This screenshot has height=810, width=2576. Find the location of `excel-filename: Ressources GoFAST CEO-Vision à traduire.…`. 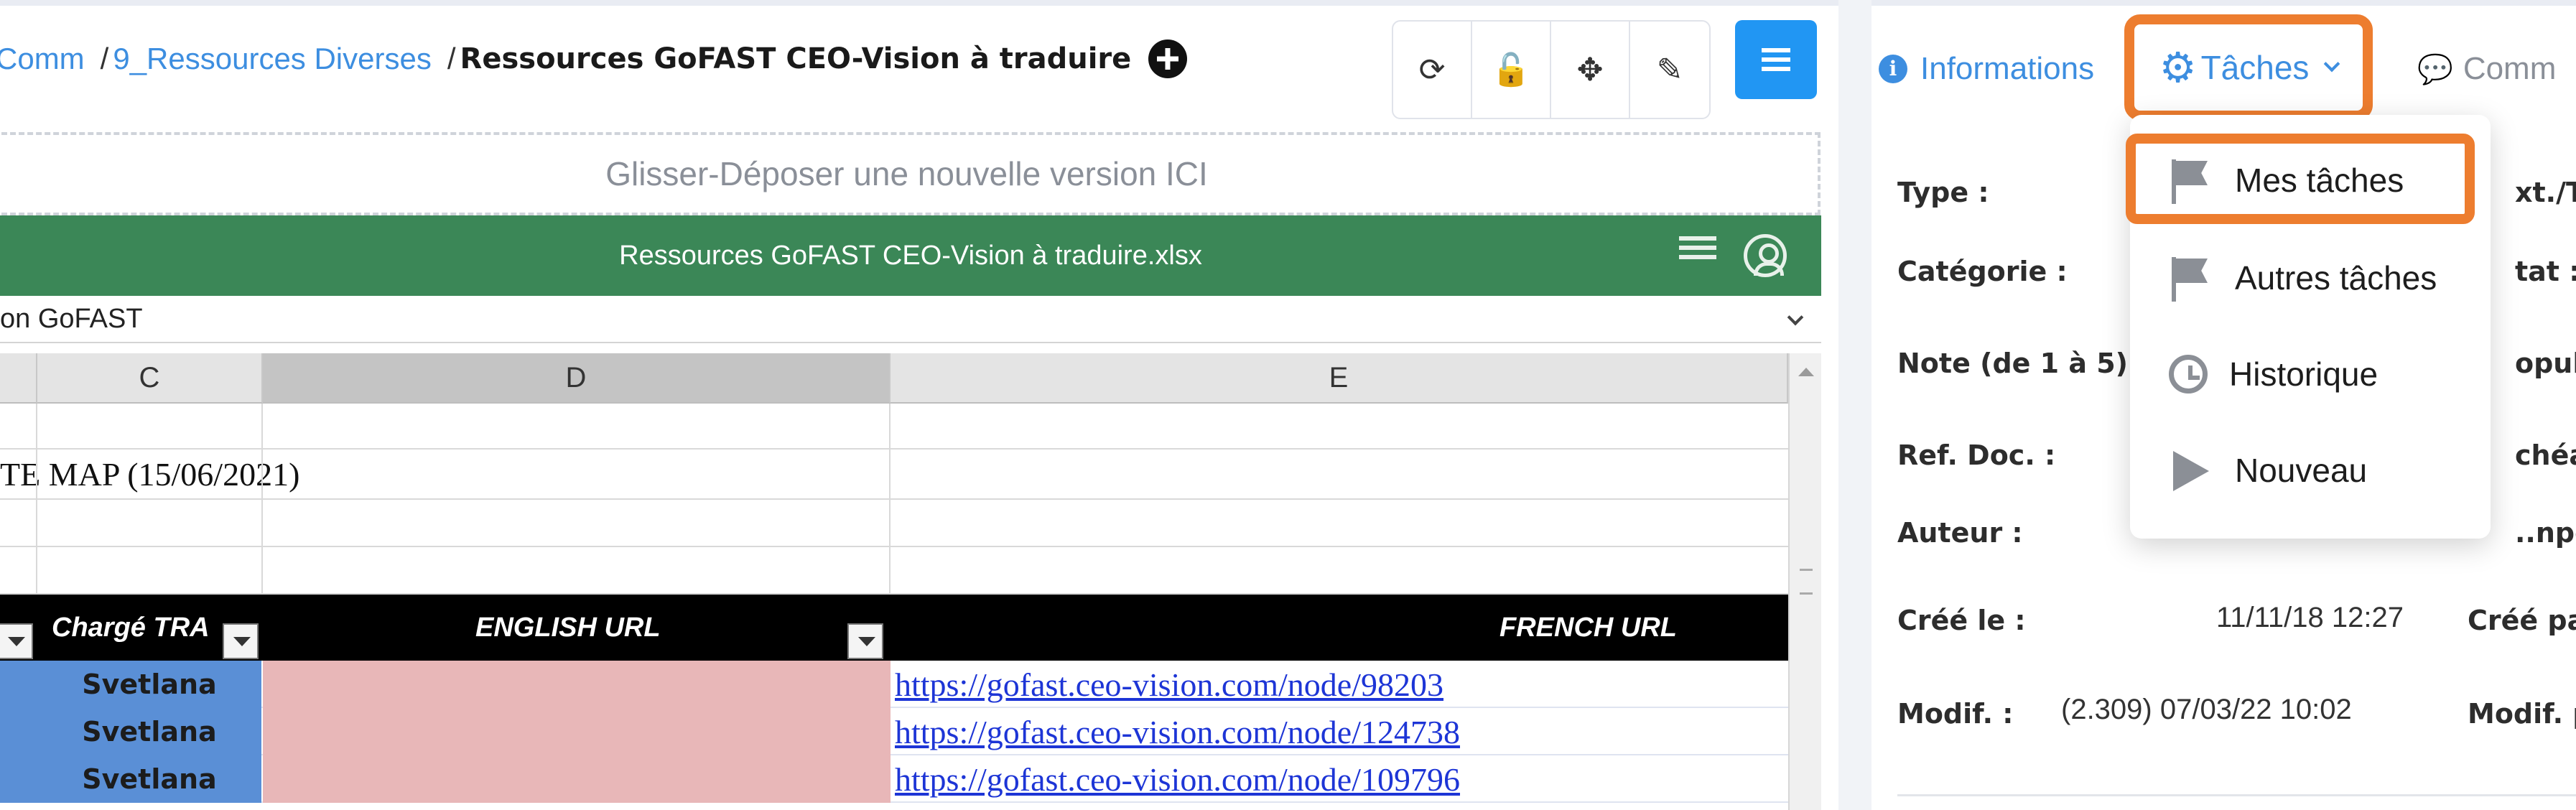

excel-filename: Ressources GoFAST CEO-Vision à traduire.… is located at coordinates (910, 256).